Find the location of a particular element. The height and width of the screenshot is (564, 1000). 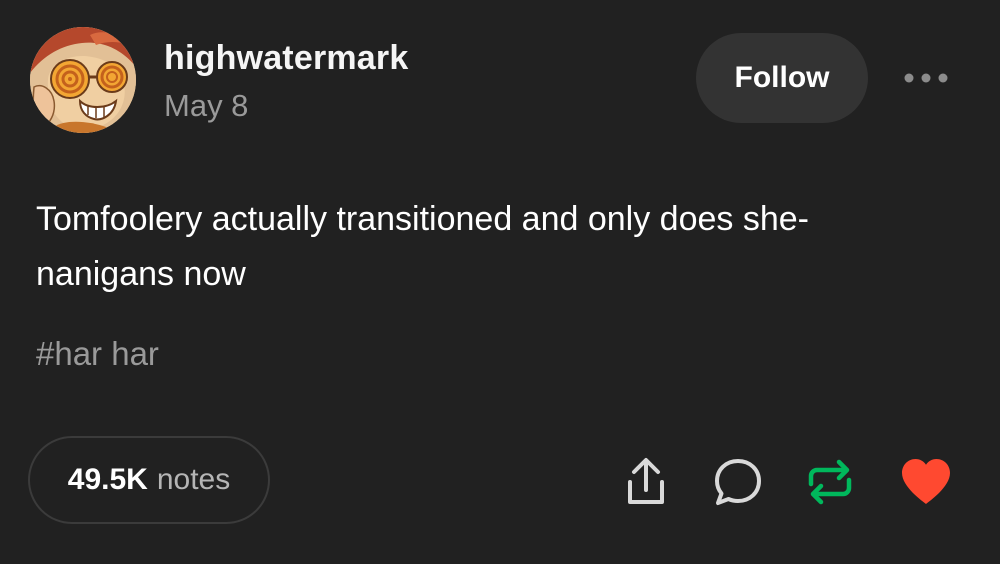

like-button is located at coordinates (926, 482).